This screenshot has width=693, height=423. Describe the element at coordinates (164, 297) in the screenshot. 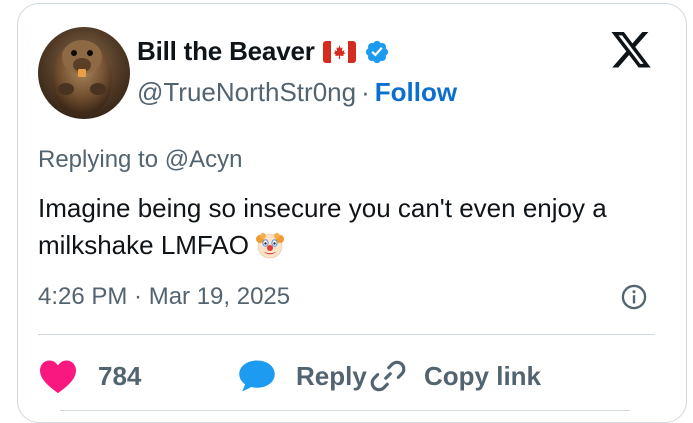

I see `tweet-timestamp: 4:26 PM · Mar 19, 2025` at that location.